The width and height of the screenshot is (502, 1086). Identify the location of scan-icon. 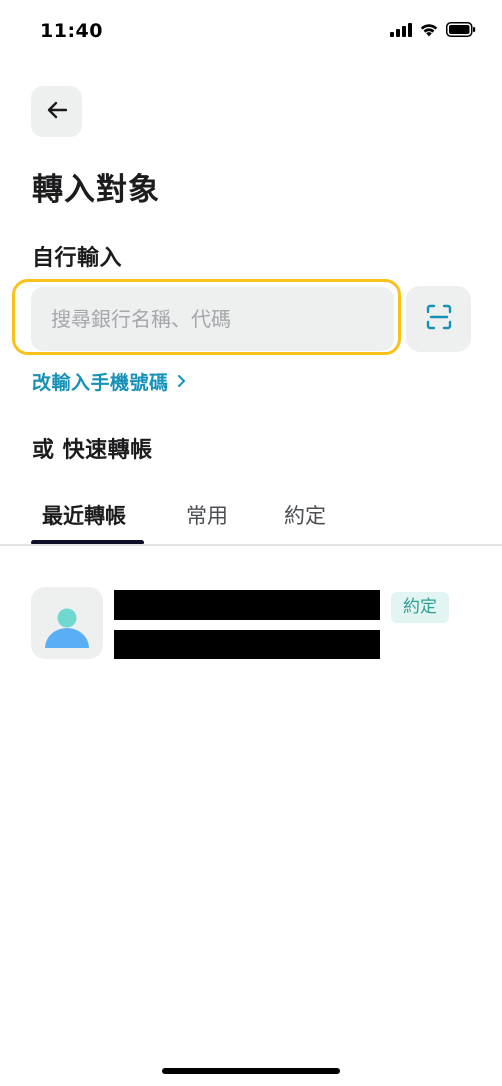
(439, 319).